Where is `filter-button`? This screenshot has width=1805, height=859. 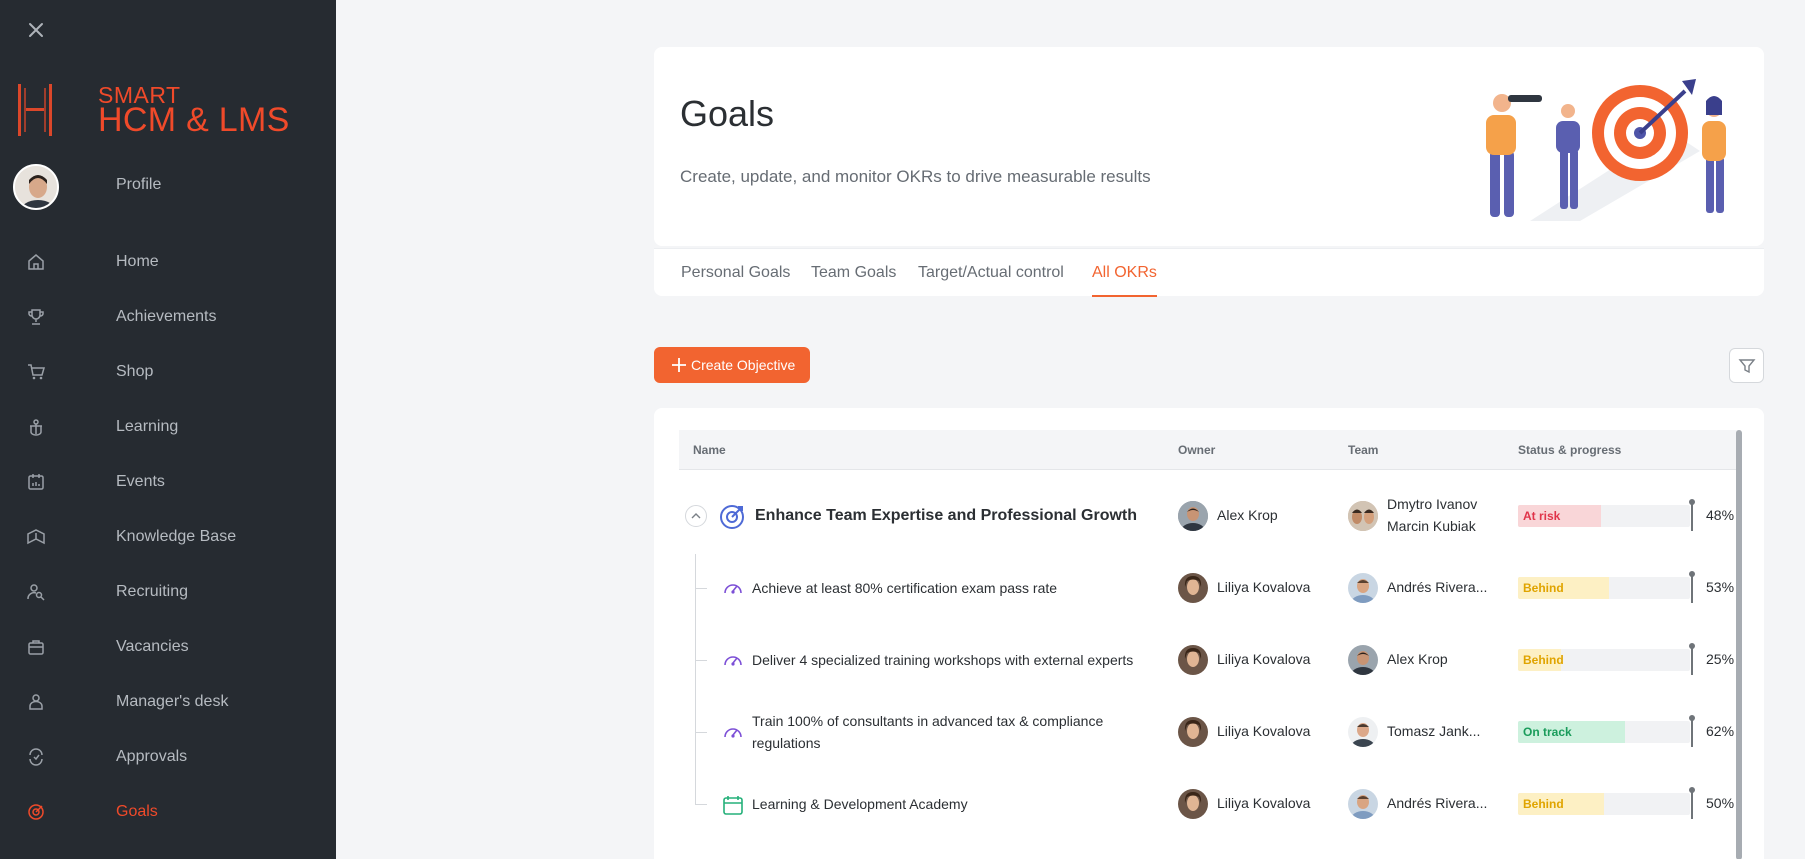
filter-button is located at coordinates (1746, 365).